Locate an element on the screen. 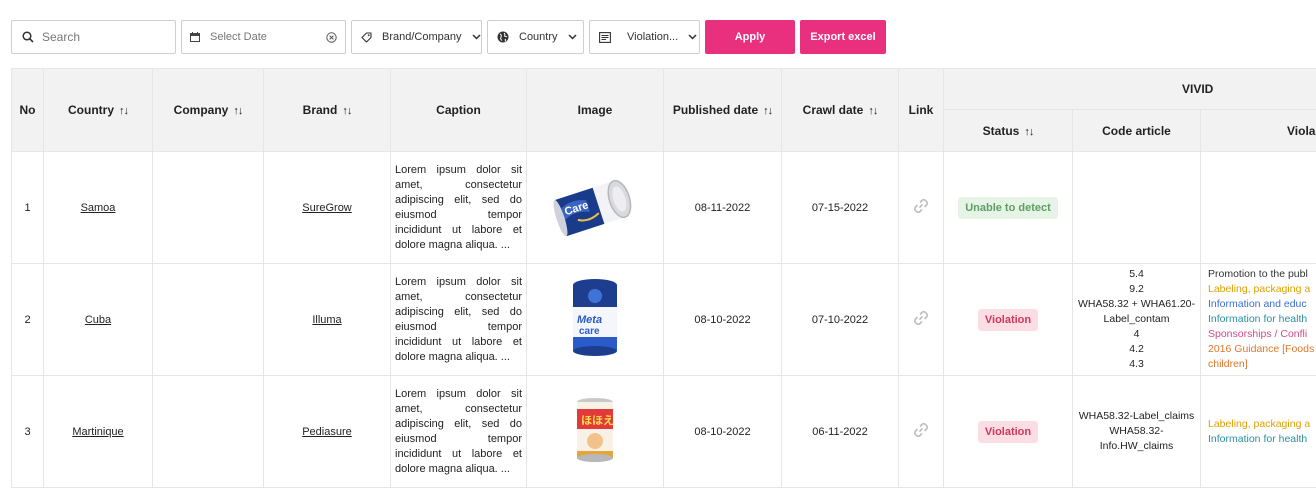  list-icon is located at coordinates (605, 37).